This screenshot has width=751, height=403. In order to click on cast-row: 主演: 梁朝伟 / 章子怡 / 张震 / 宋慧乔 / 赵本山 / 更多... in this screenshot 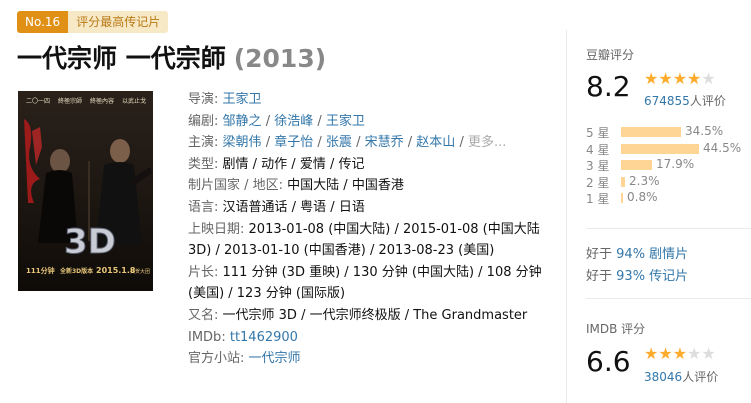, I will do `click(347, 143)`.